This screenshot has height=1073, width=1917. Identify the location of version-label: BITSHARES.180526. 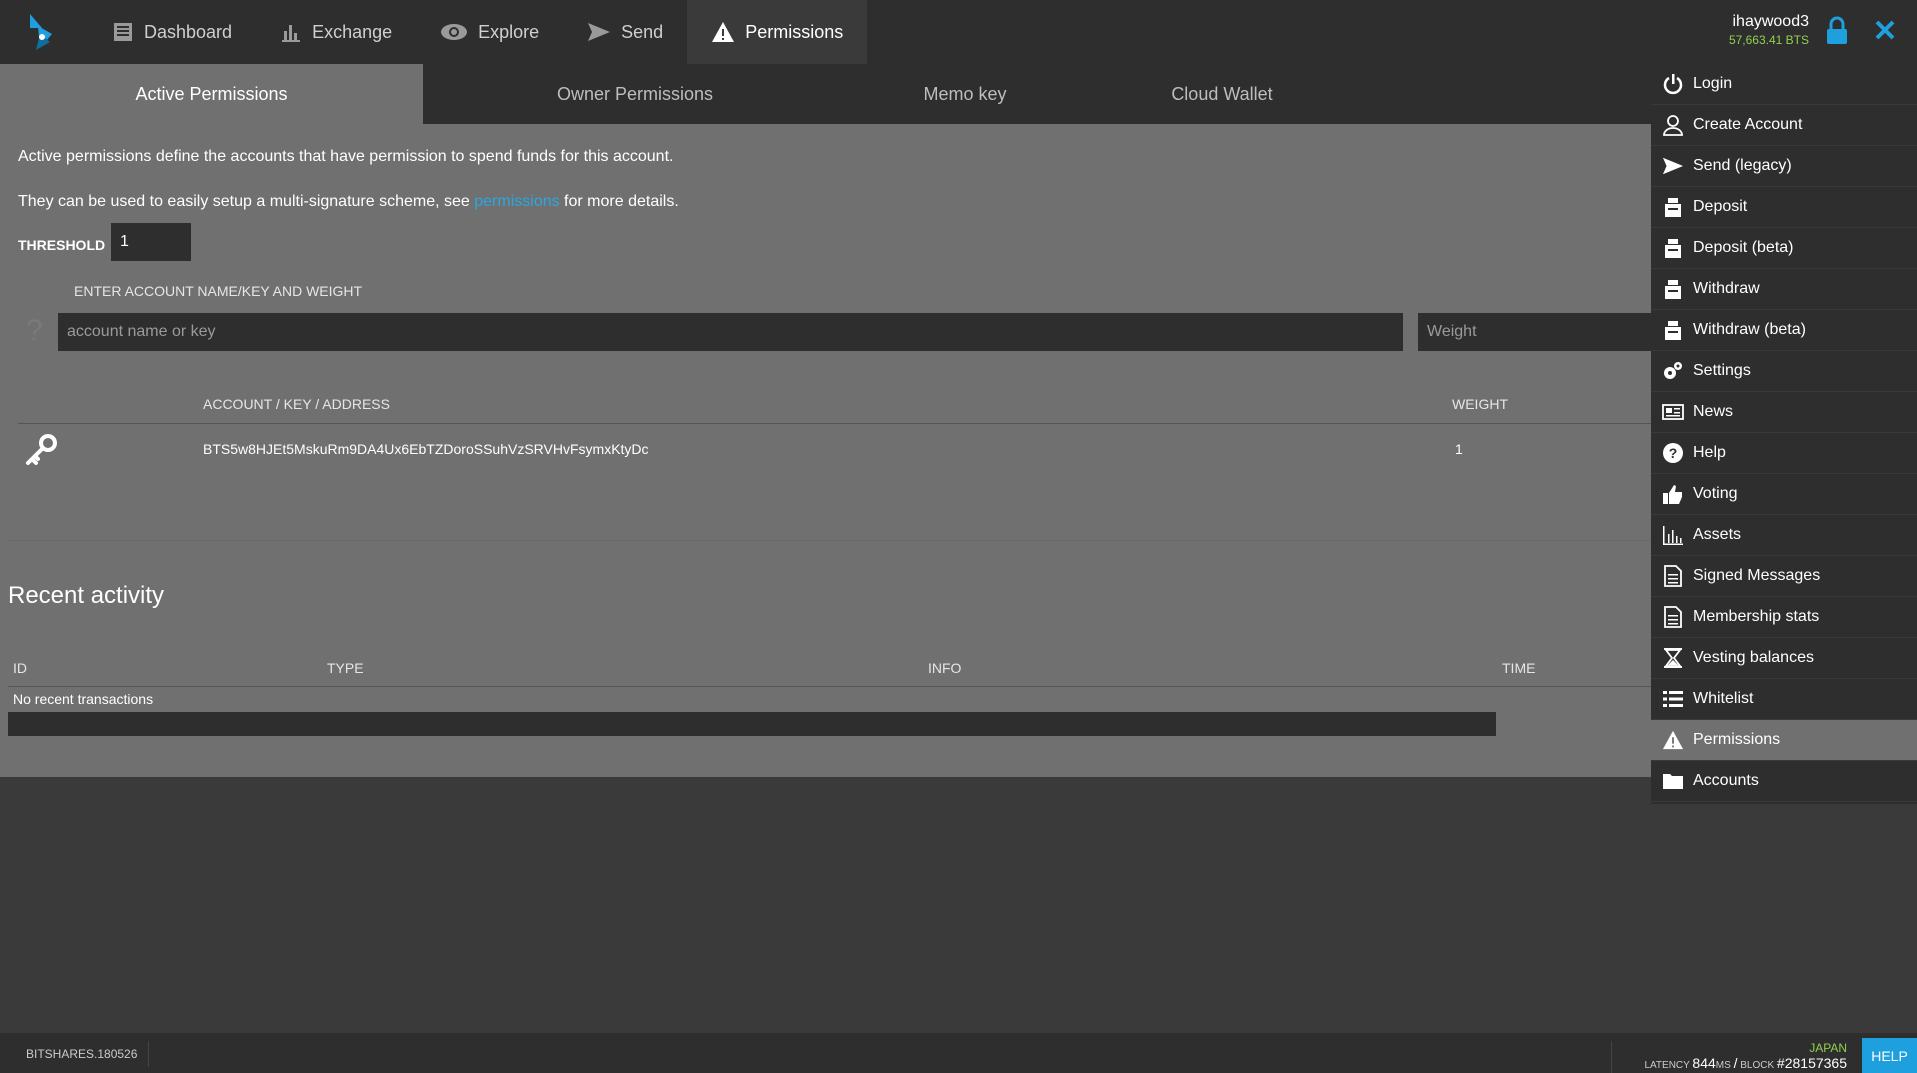
(81, 1054).